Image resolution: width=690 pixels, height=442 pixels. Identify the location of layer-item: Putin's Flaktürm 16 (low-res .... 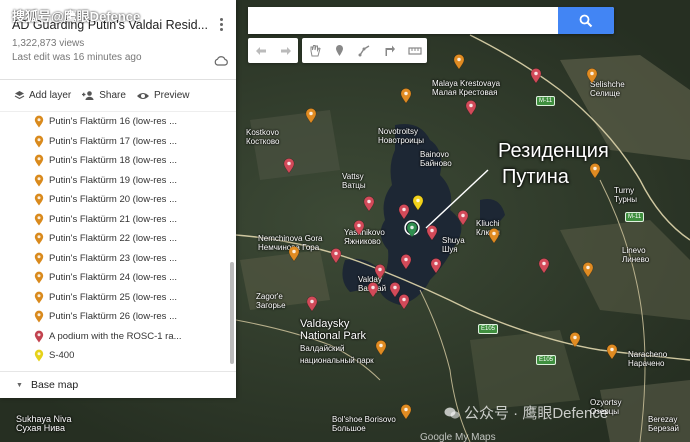
(118, 122).